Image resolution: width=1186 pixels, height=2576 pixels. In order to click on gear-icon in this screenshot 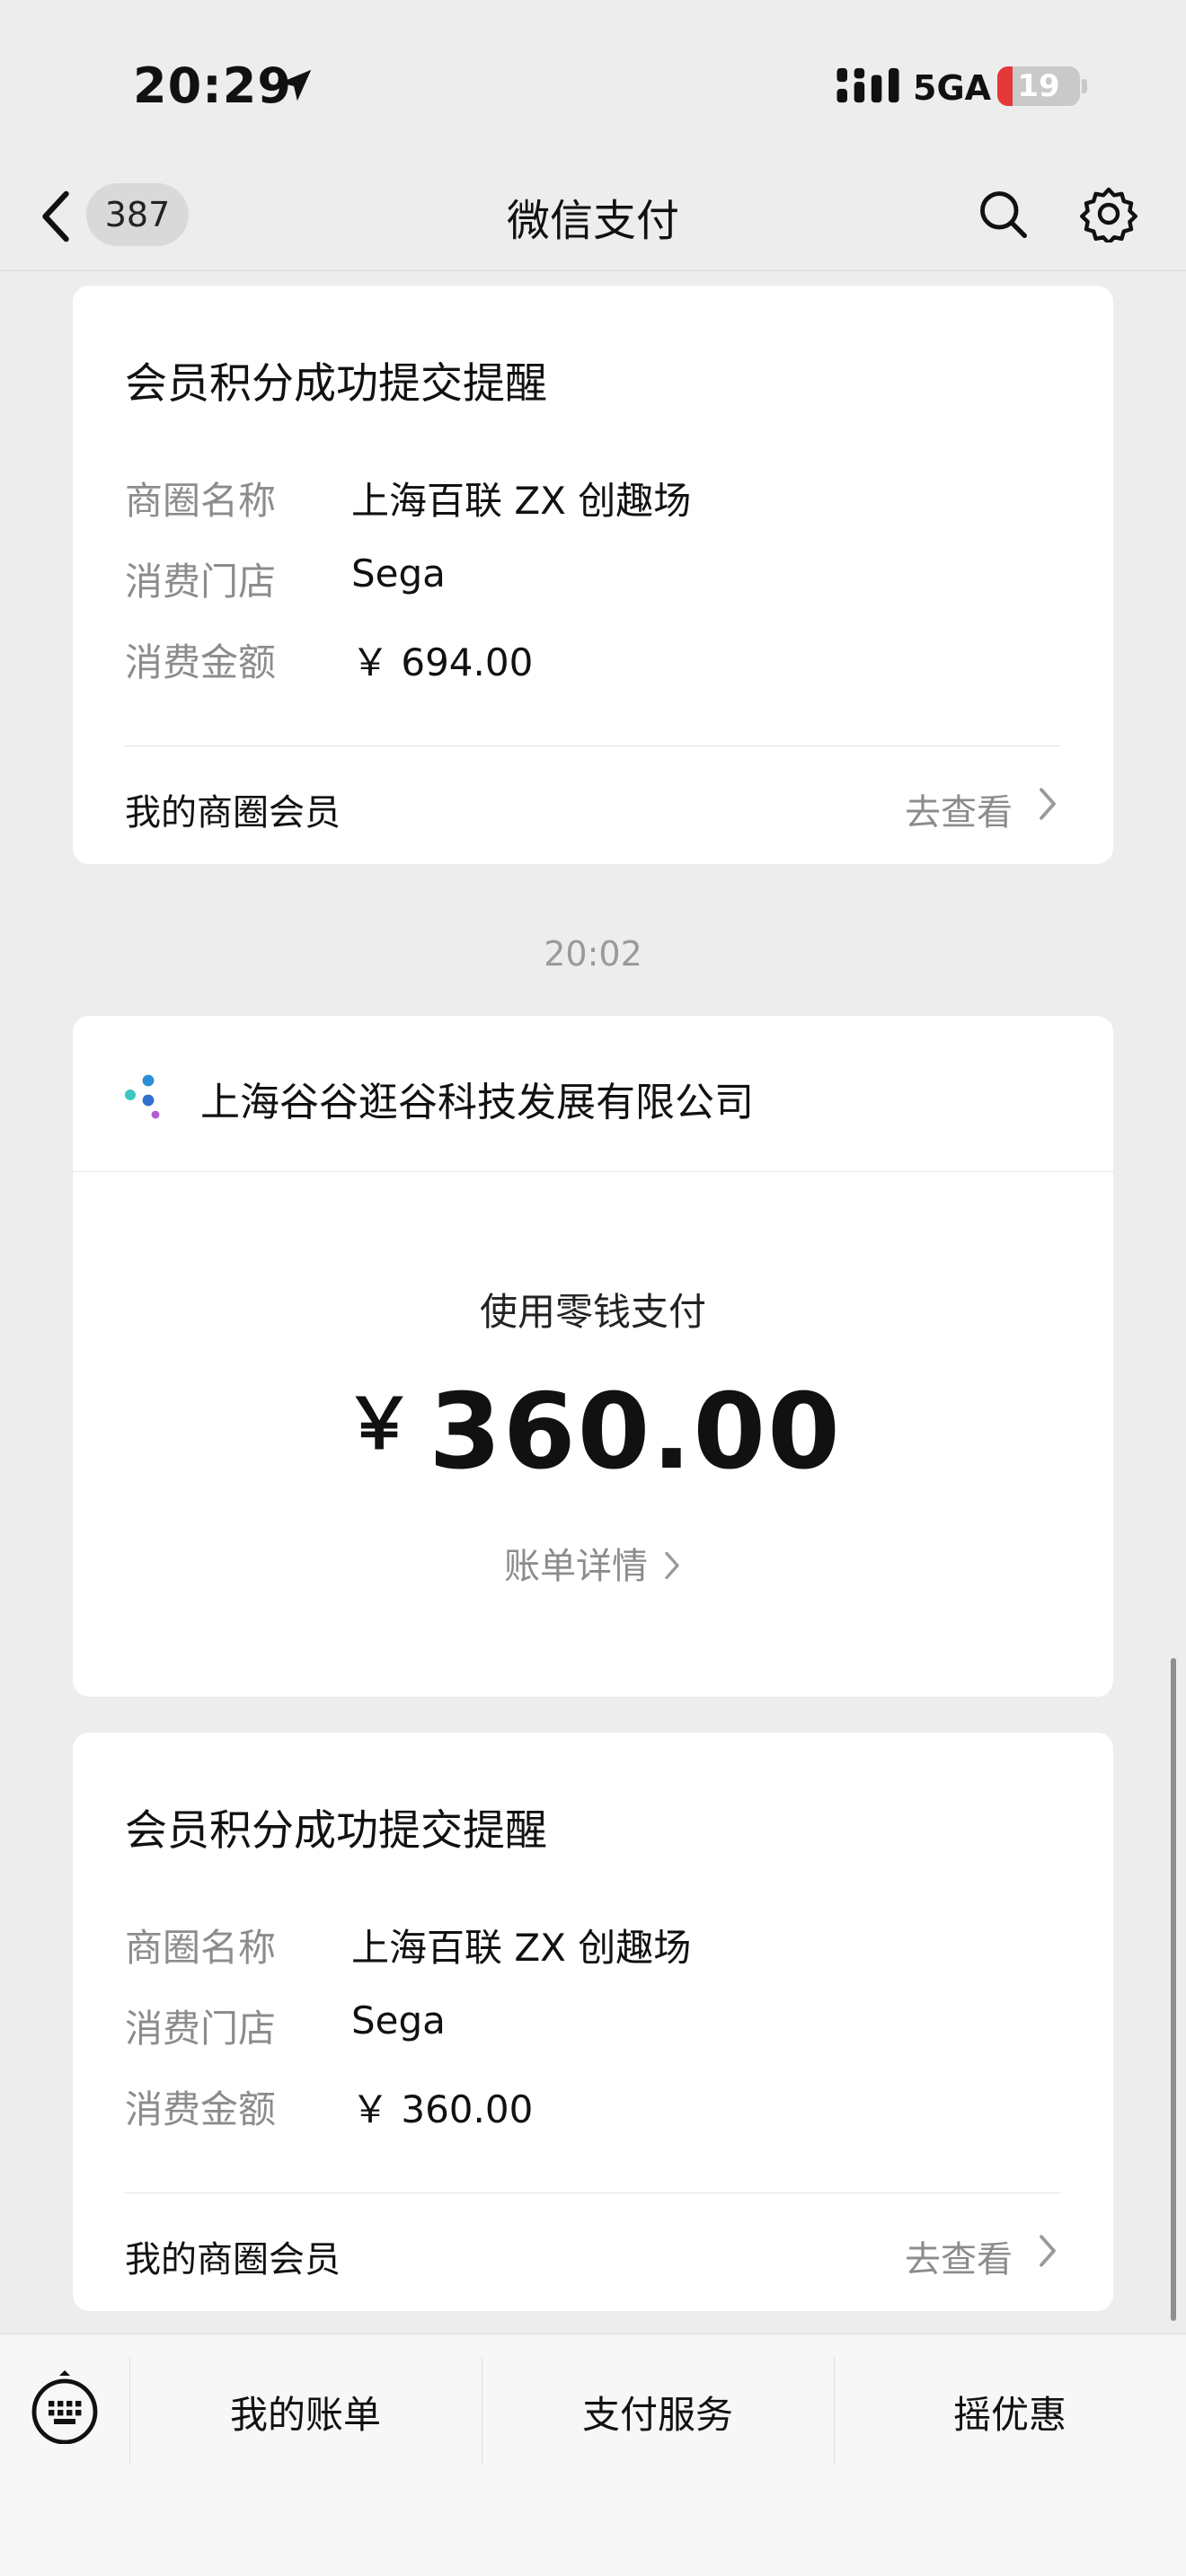, I will do `click(1108, 214)`.